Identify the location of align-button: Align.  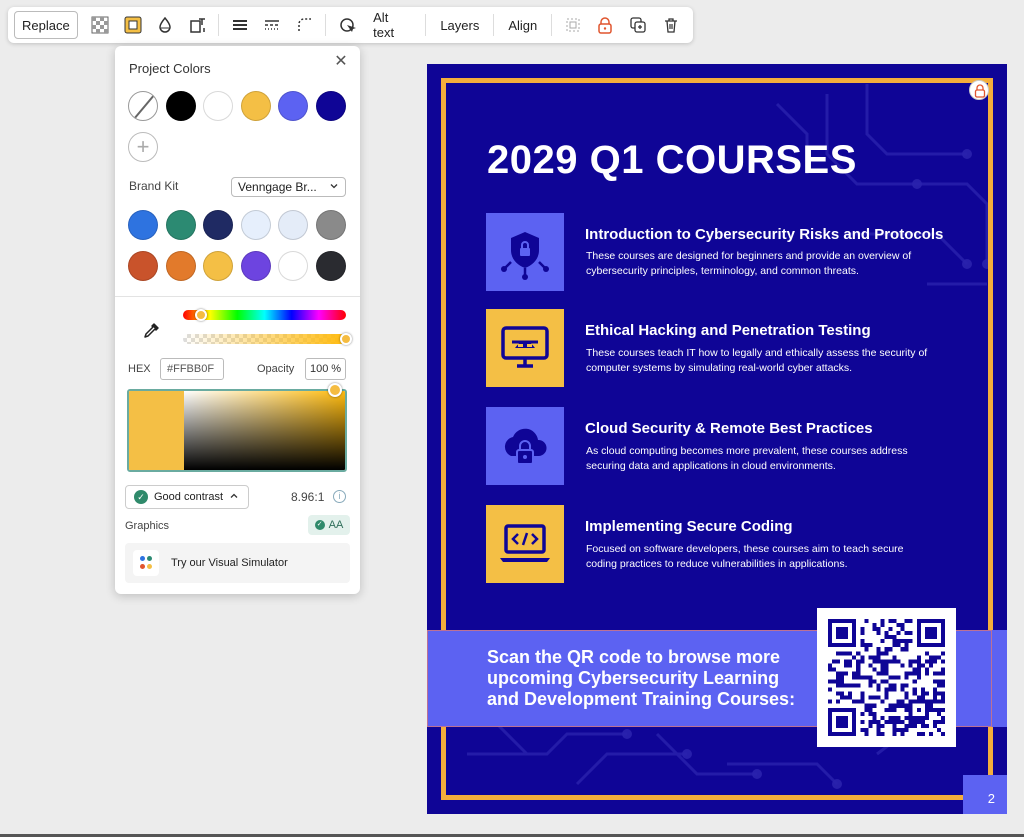
(522, 25).